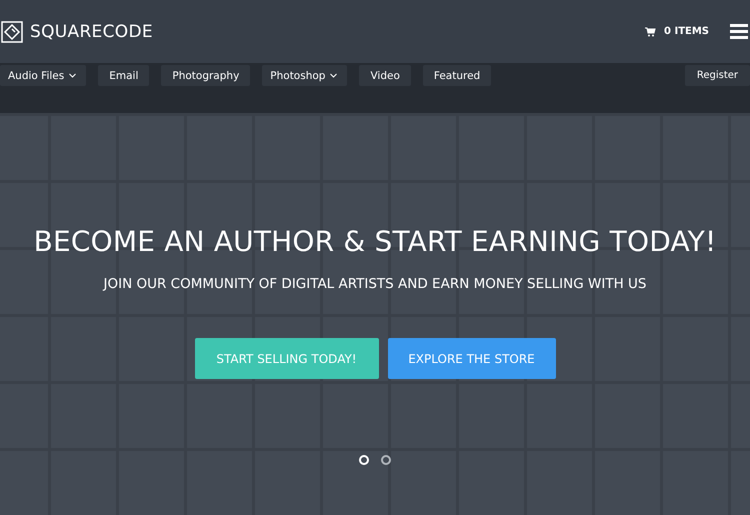 The width and height of the screenshot is (750, 515). I want to click on nav-item: Email, so click(124, 75).